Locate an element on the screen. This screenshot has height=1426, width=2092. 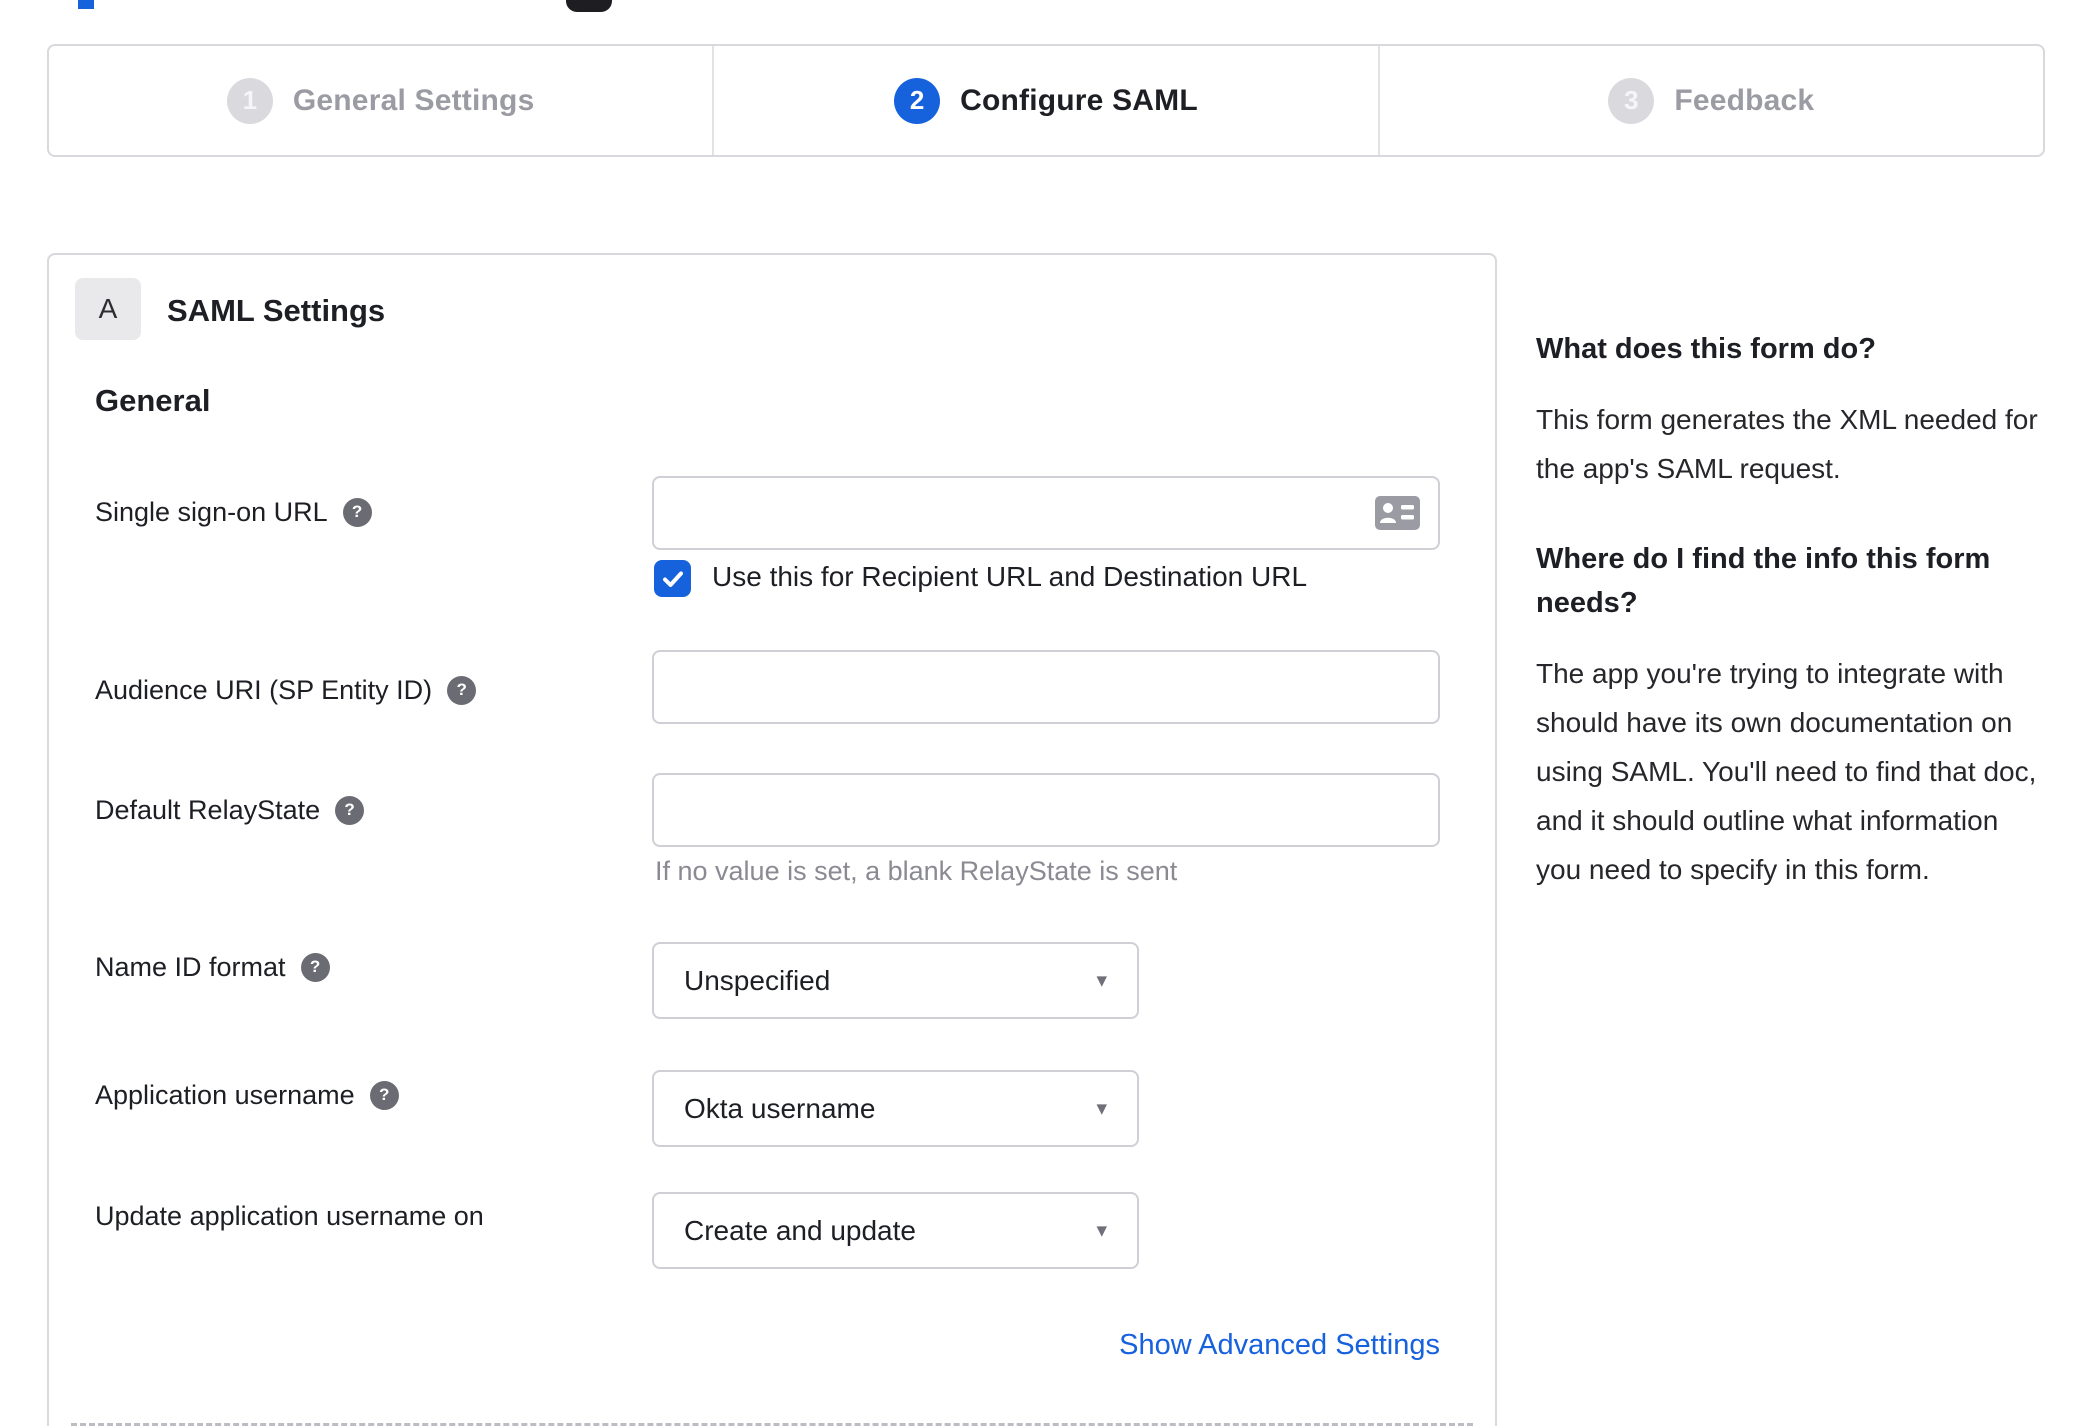
update-app-username-label: Update application username on is located at coordinates (289, 1215).